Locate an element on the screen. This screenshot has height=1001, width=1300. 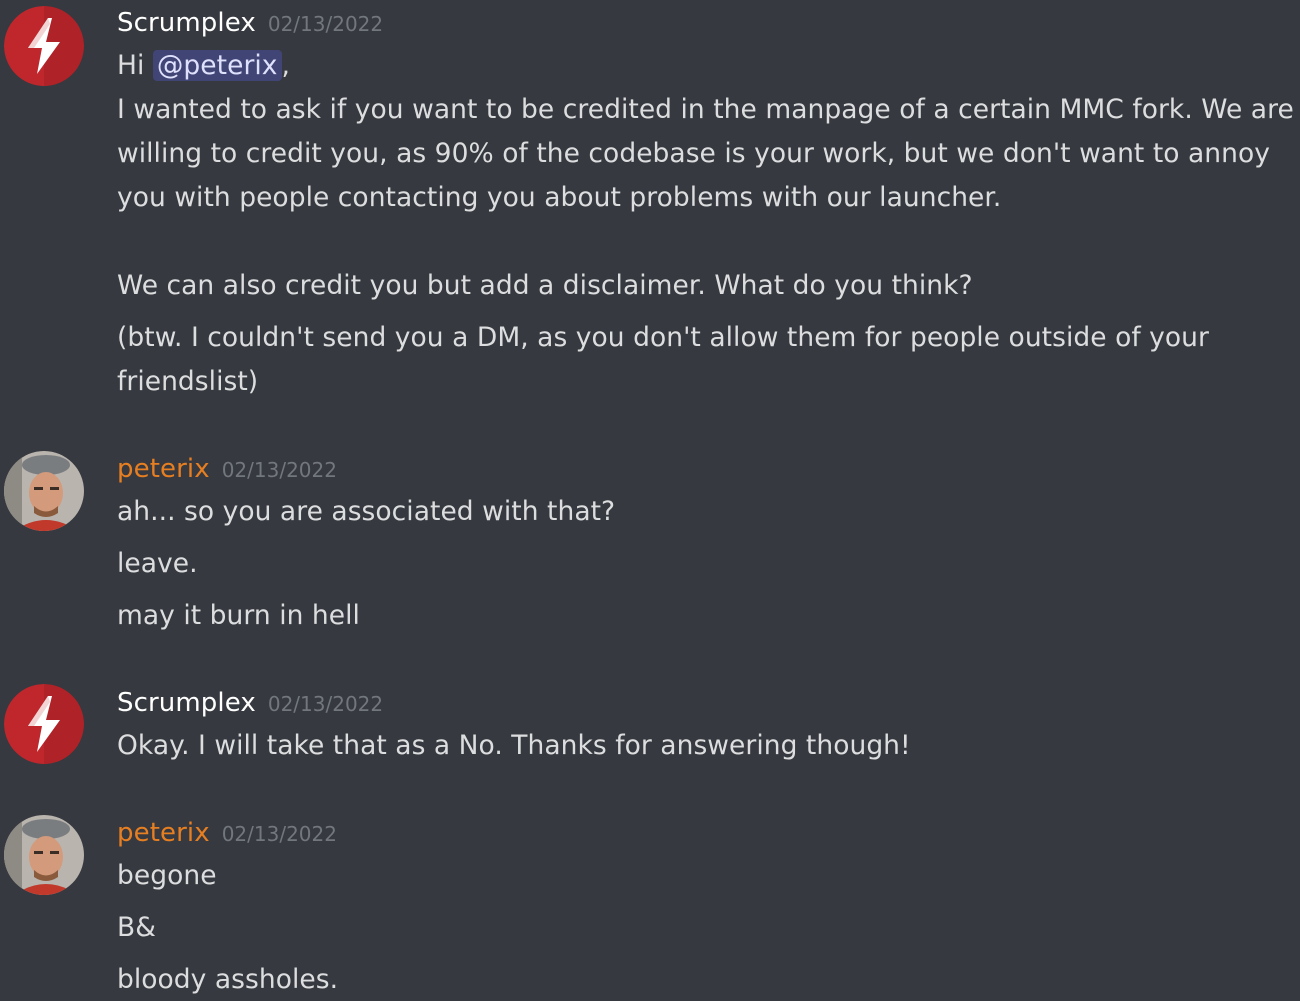
message-line: Hi @peterix, is located at coordinates (203, 66).